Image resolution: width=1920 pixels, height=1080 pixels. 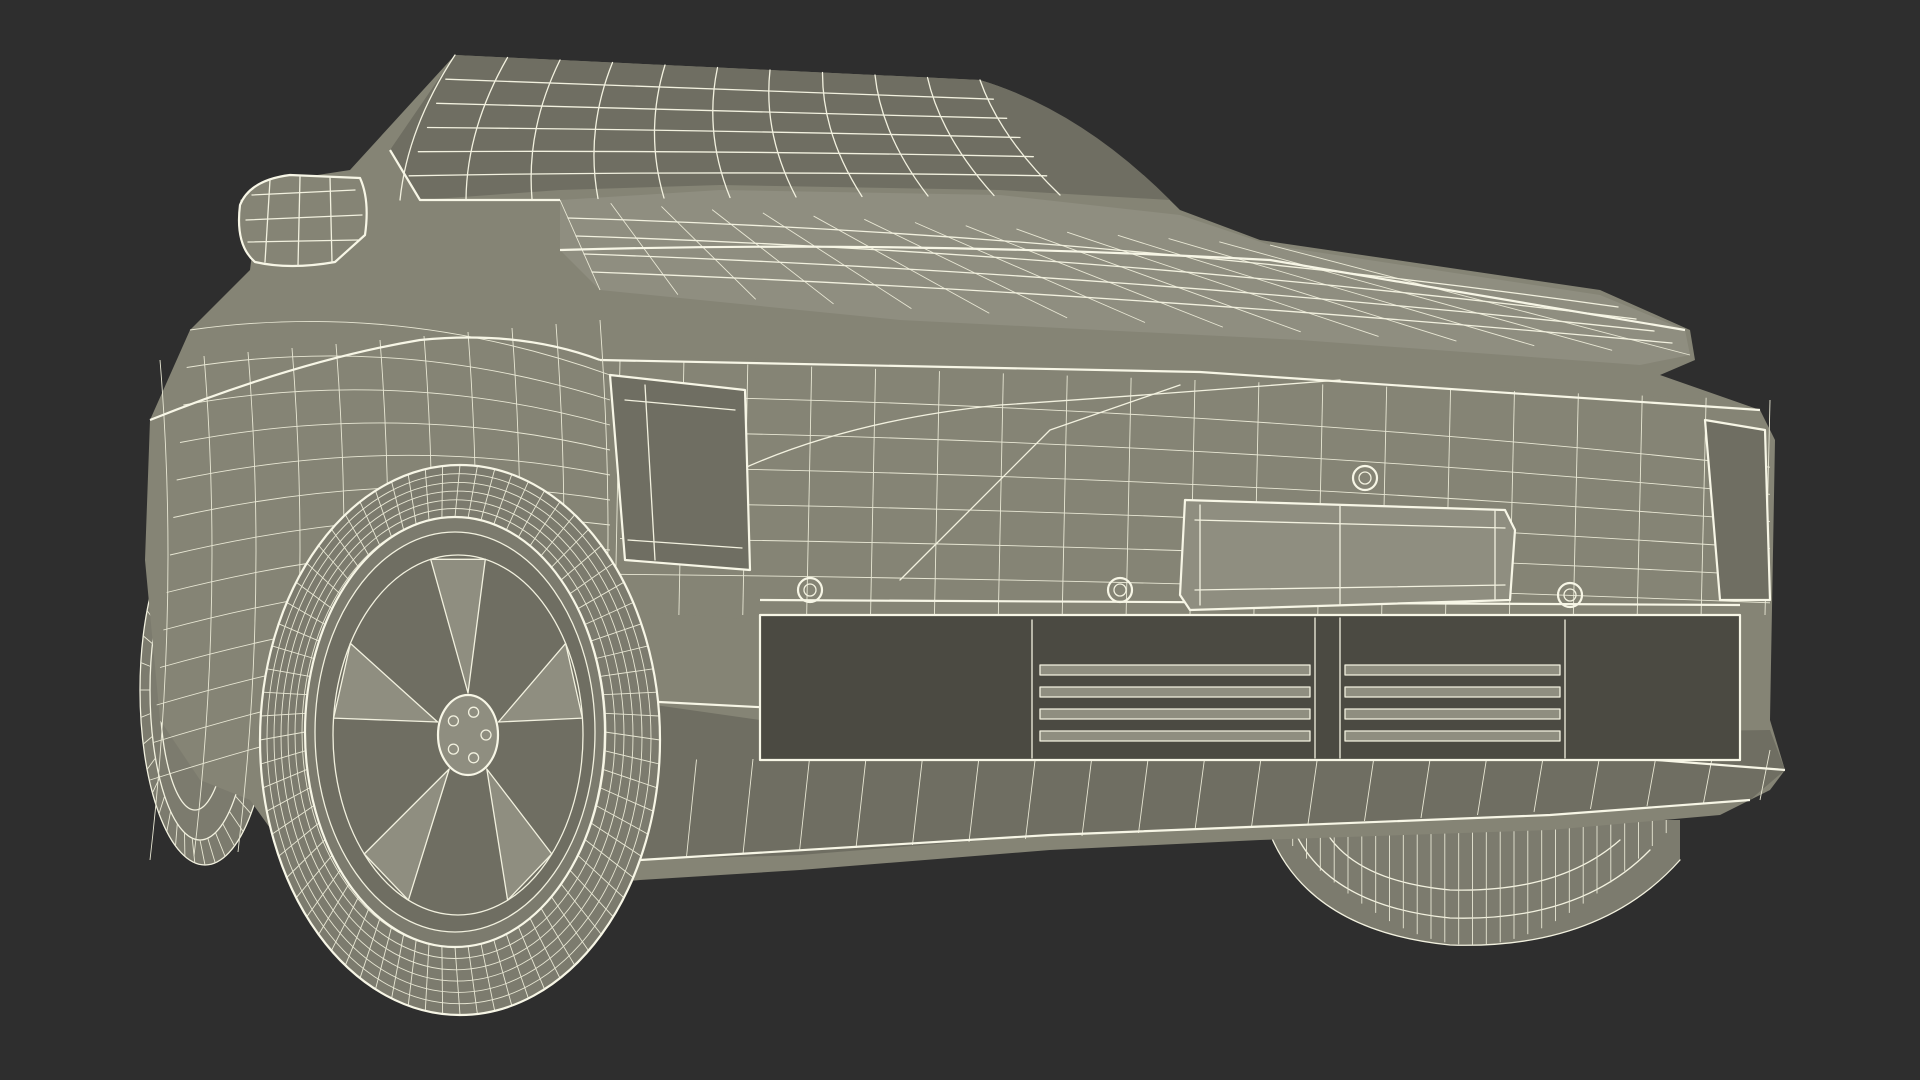 I want to click on license-plate, so click(x=1347, y=555).